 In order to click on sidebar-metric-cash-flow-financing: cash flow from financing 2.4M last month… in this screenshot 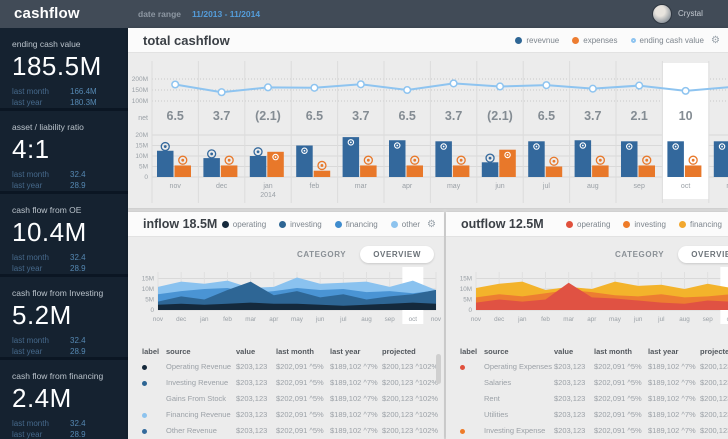, I will do `click(64, 399)`.